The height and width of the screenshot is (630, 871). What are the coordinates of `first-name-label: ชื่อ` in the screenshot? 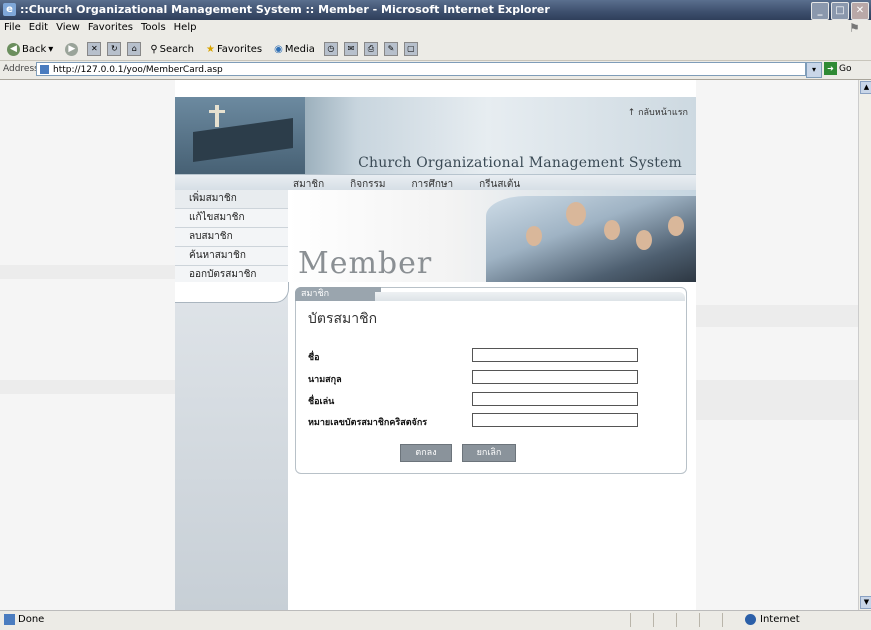 It's located at (314, 358).